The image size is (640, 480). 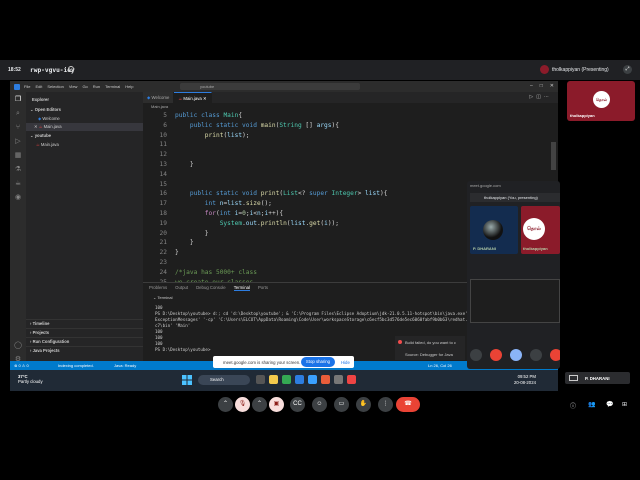 I want to click on search-icon: ⌕, so click(x=18, y=114).